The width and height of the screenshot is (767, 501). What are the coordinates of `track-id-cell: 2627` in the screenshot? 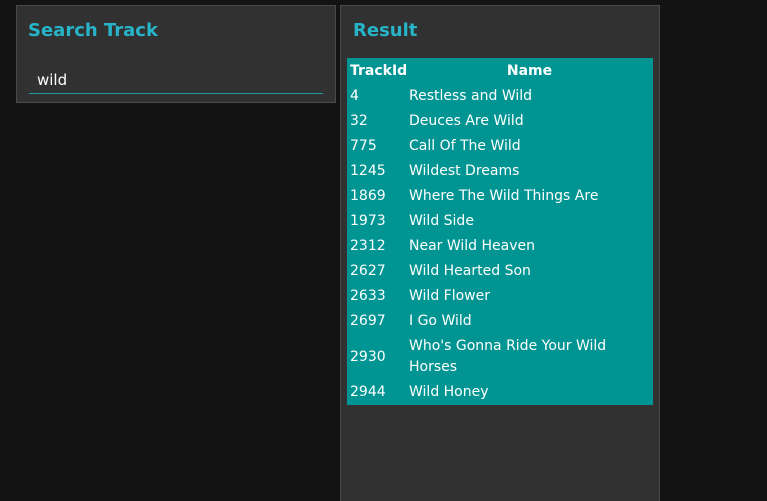 It's located at (368, 271).